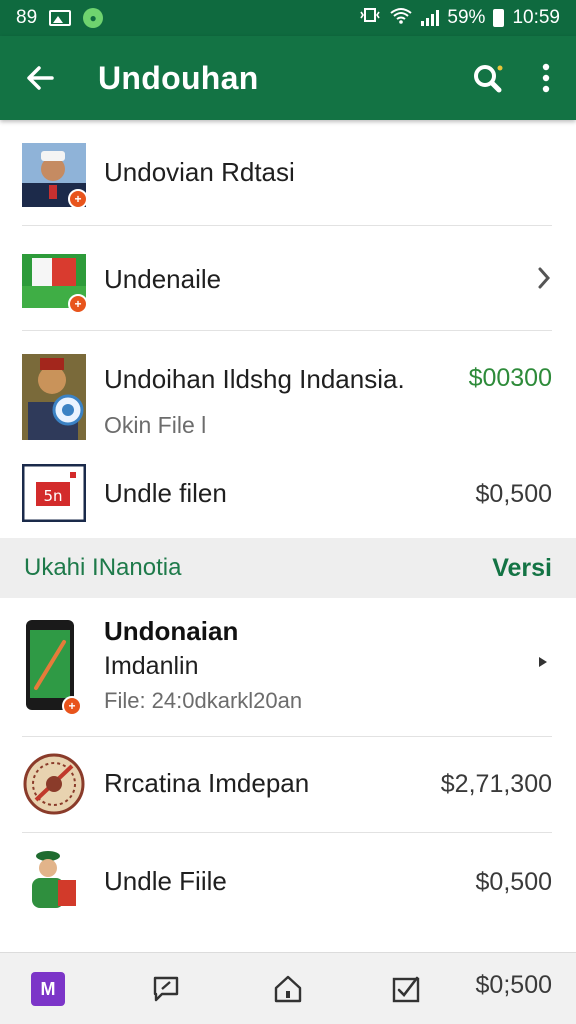  Describe the element at coordinates (93, 18) in the screenshot. I see `app-notification-icon: ●` at that location.